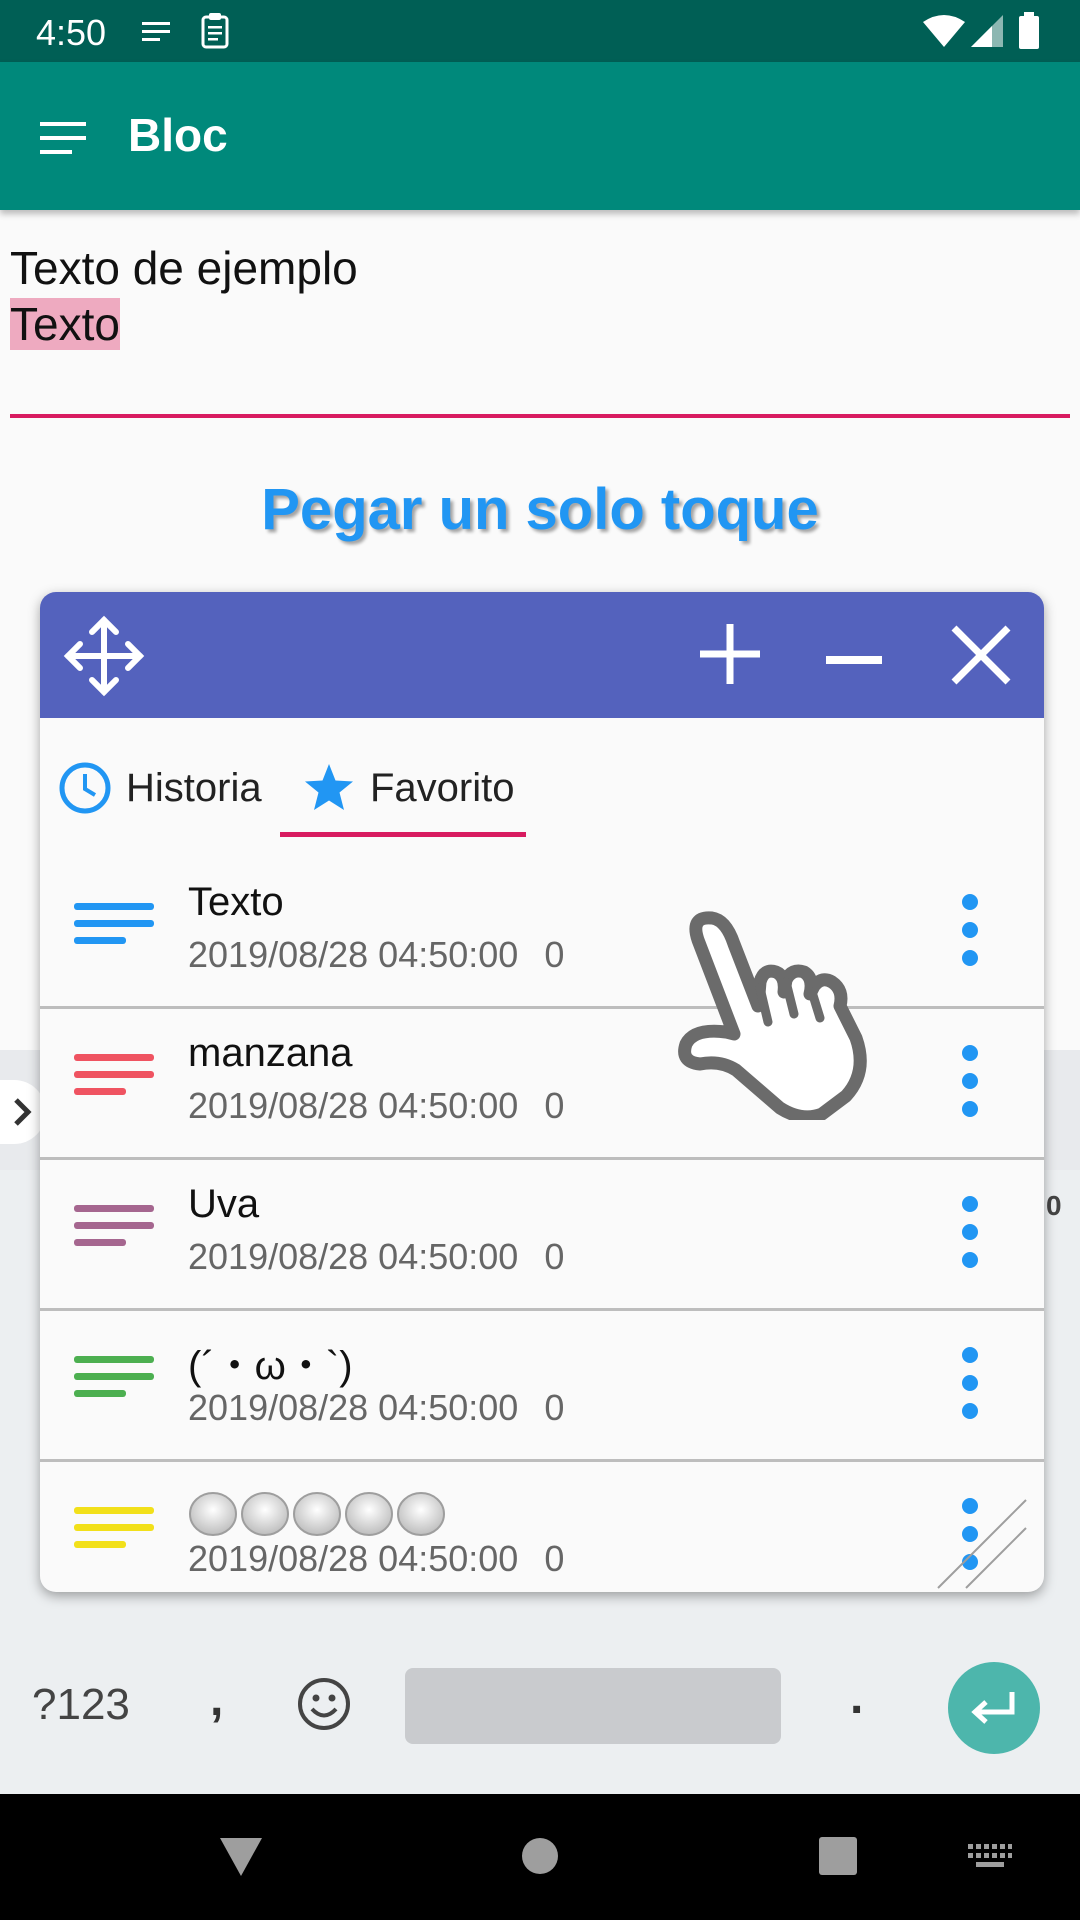 Image resolution: width=1080 pixels, height=1920 pixels. I want to click on list-item: Uva 2019/08/28 04:50:00 0, so click(542, 1235).